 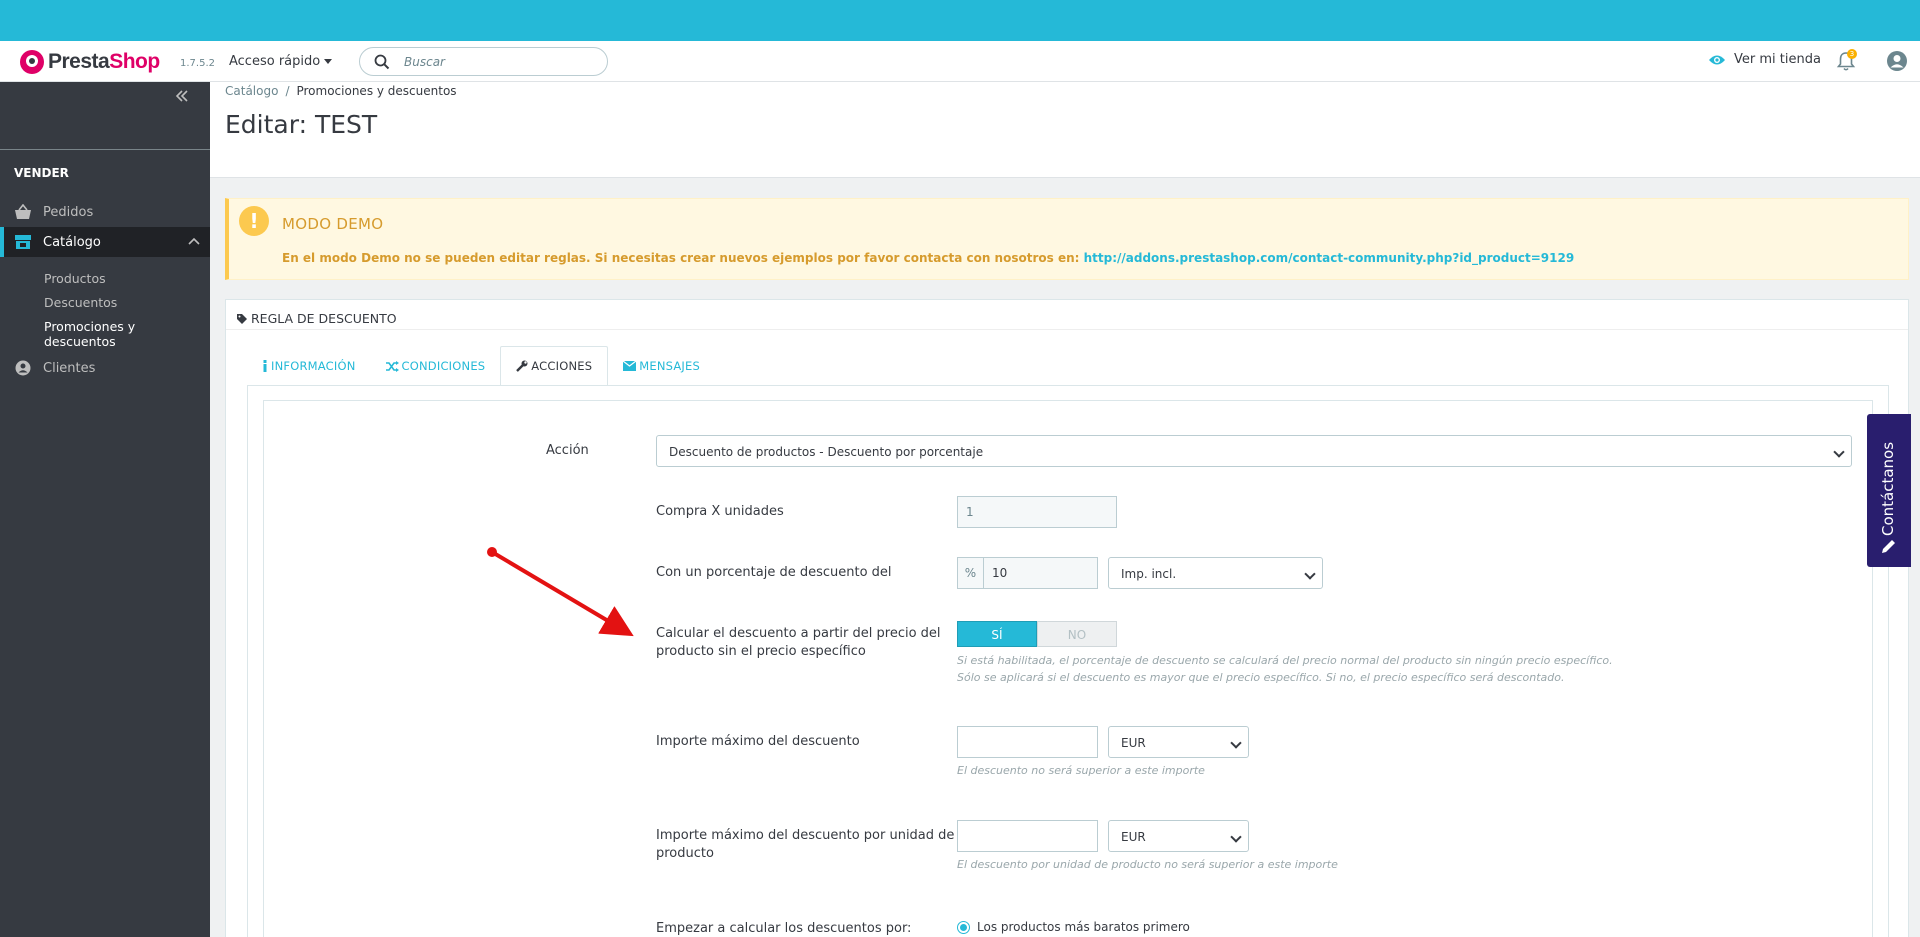 I want to click on sidebar-subitem-promotions: Promociones y descuentos, so click(x=127, y=334).